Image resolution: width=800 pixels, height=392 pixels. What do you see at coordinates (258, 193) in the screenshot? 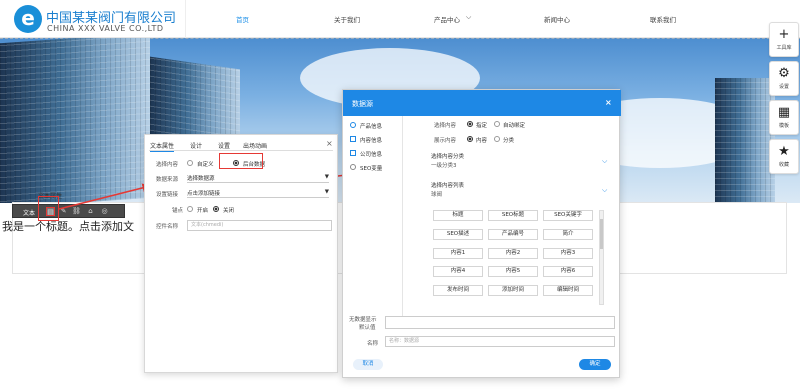
I see `link-select: 点击添加链接 ▼` at bounding box center [258, 193].